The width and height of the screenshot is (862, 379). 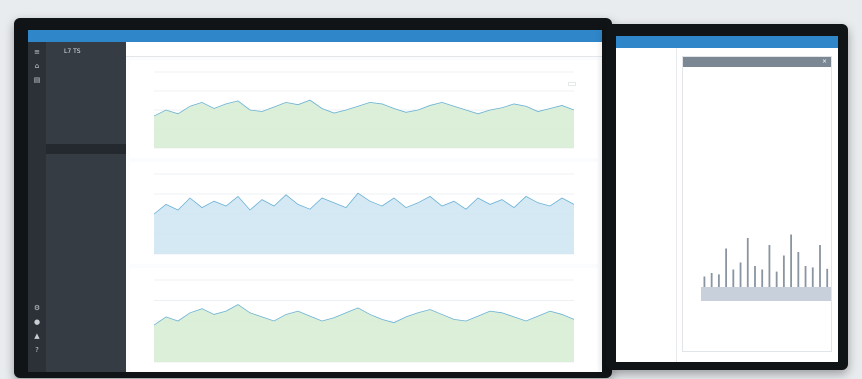 What do you see at coordinates (37, 80) in the screenshot?
I see `chart-icon: ▤` at bounding box center [37, 80].